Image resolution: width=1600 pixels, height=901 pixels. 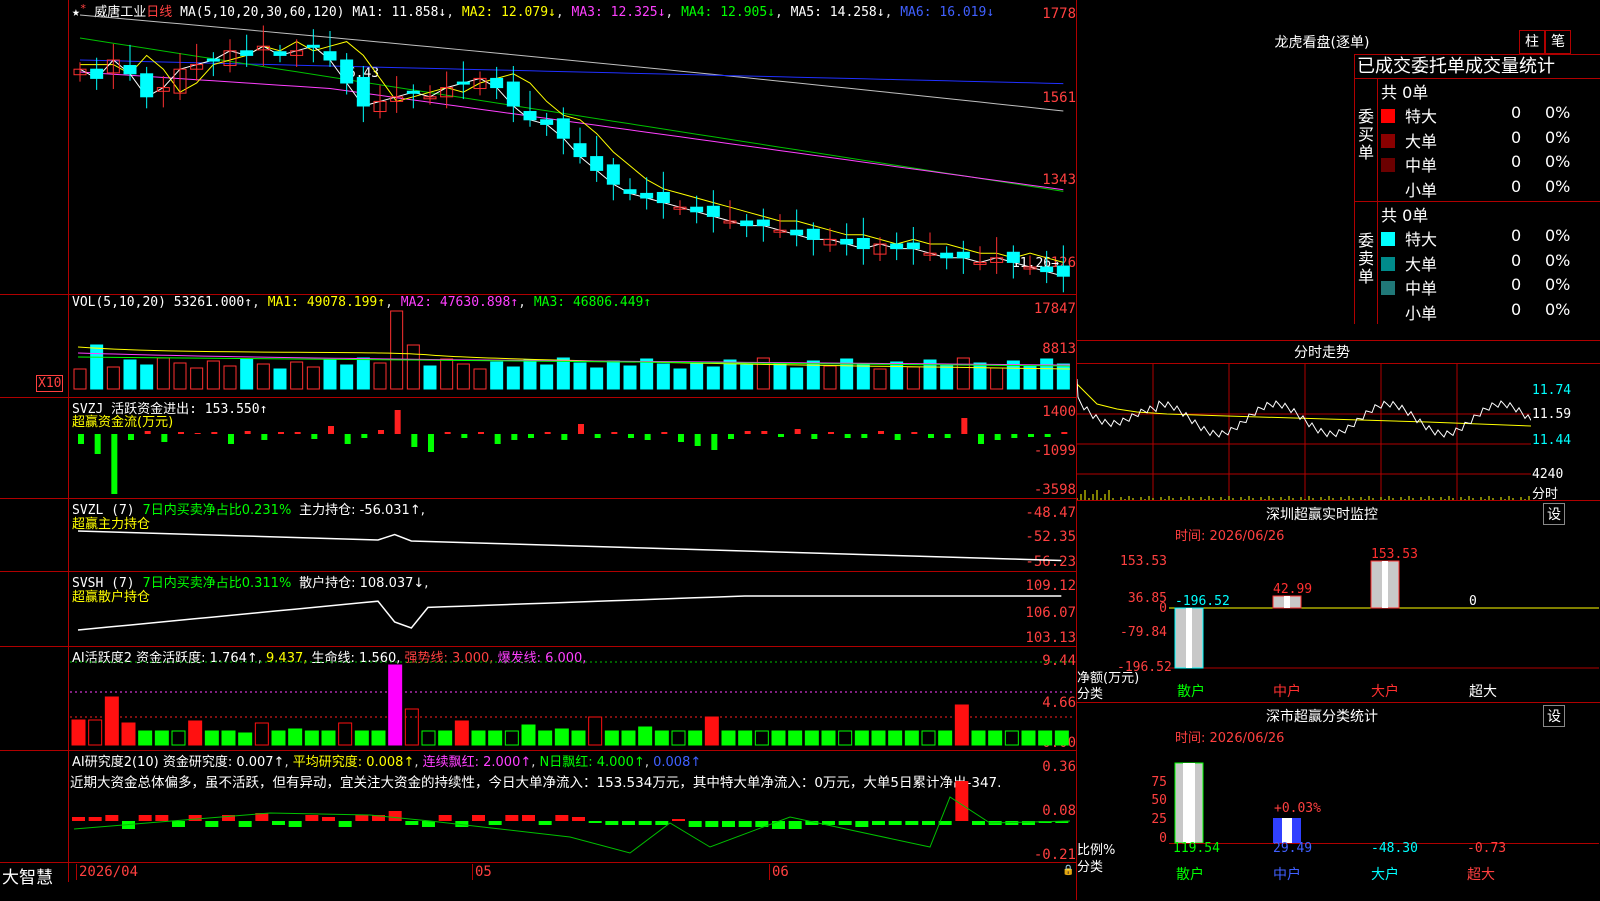 What do you see at coordinates (1475, 115) in the screenshot?
I see `buy-row: 特大 0 0%` at bounding box center [1475, 115].